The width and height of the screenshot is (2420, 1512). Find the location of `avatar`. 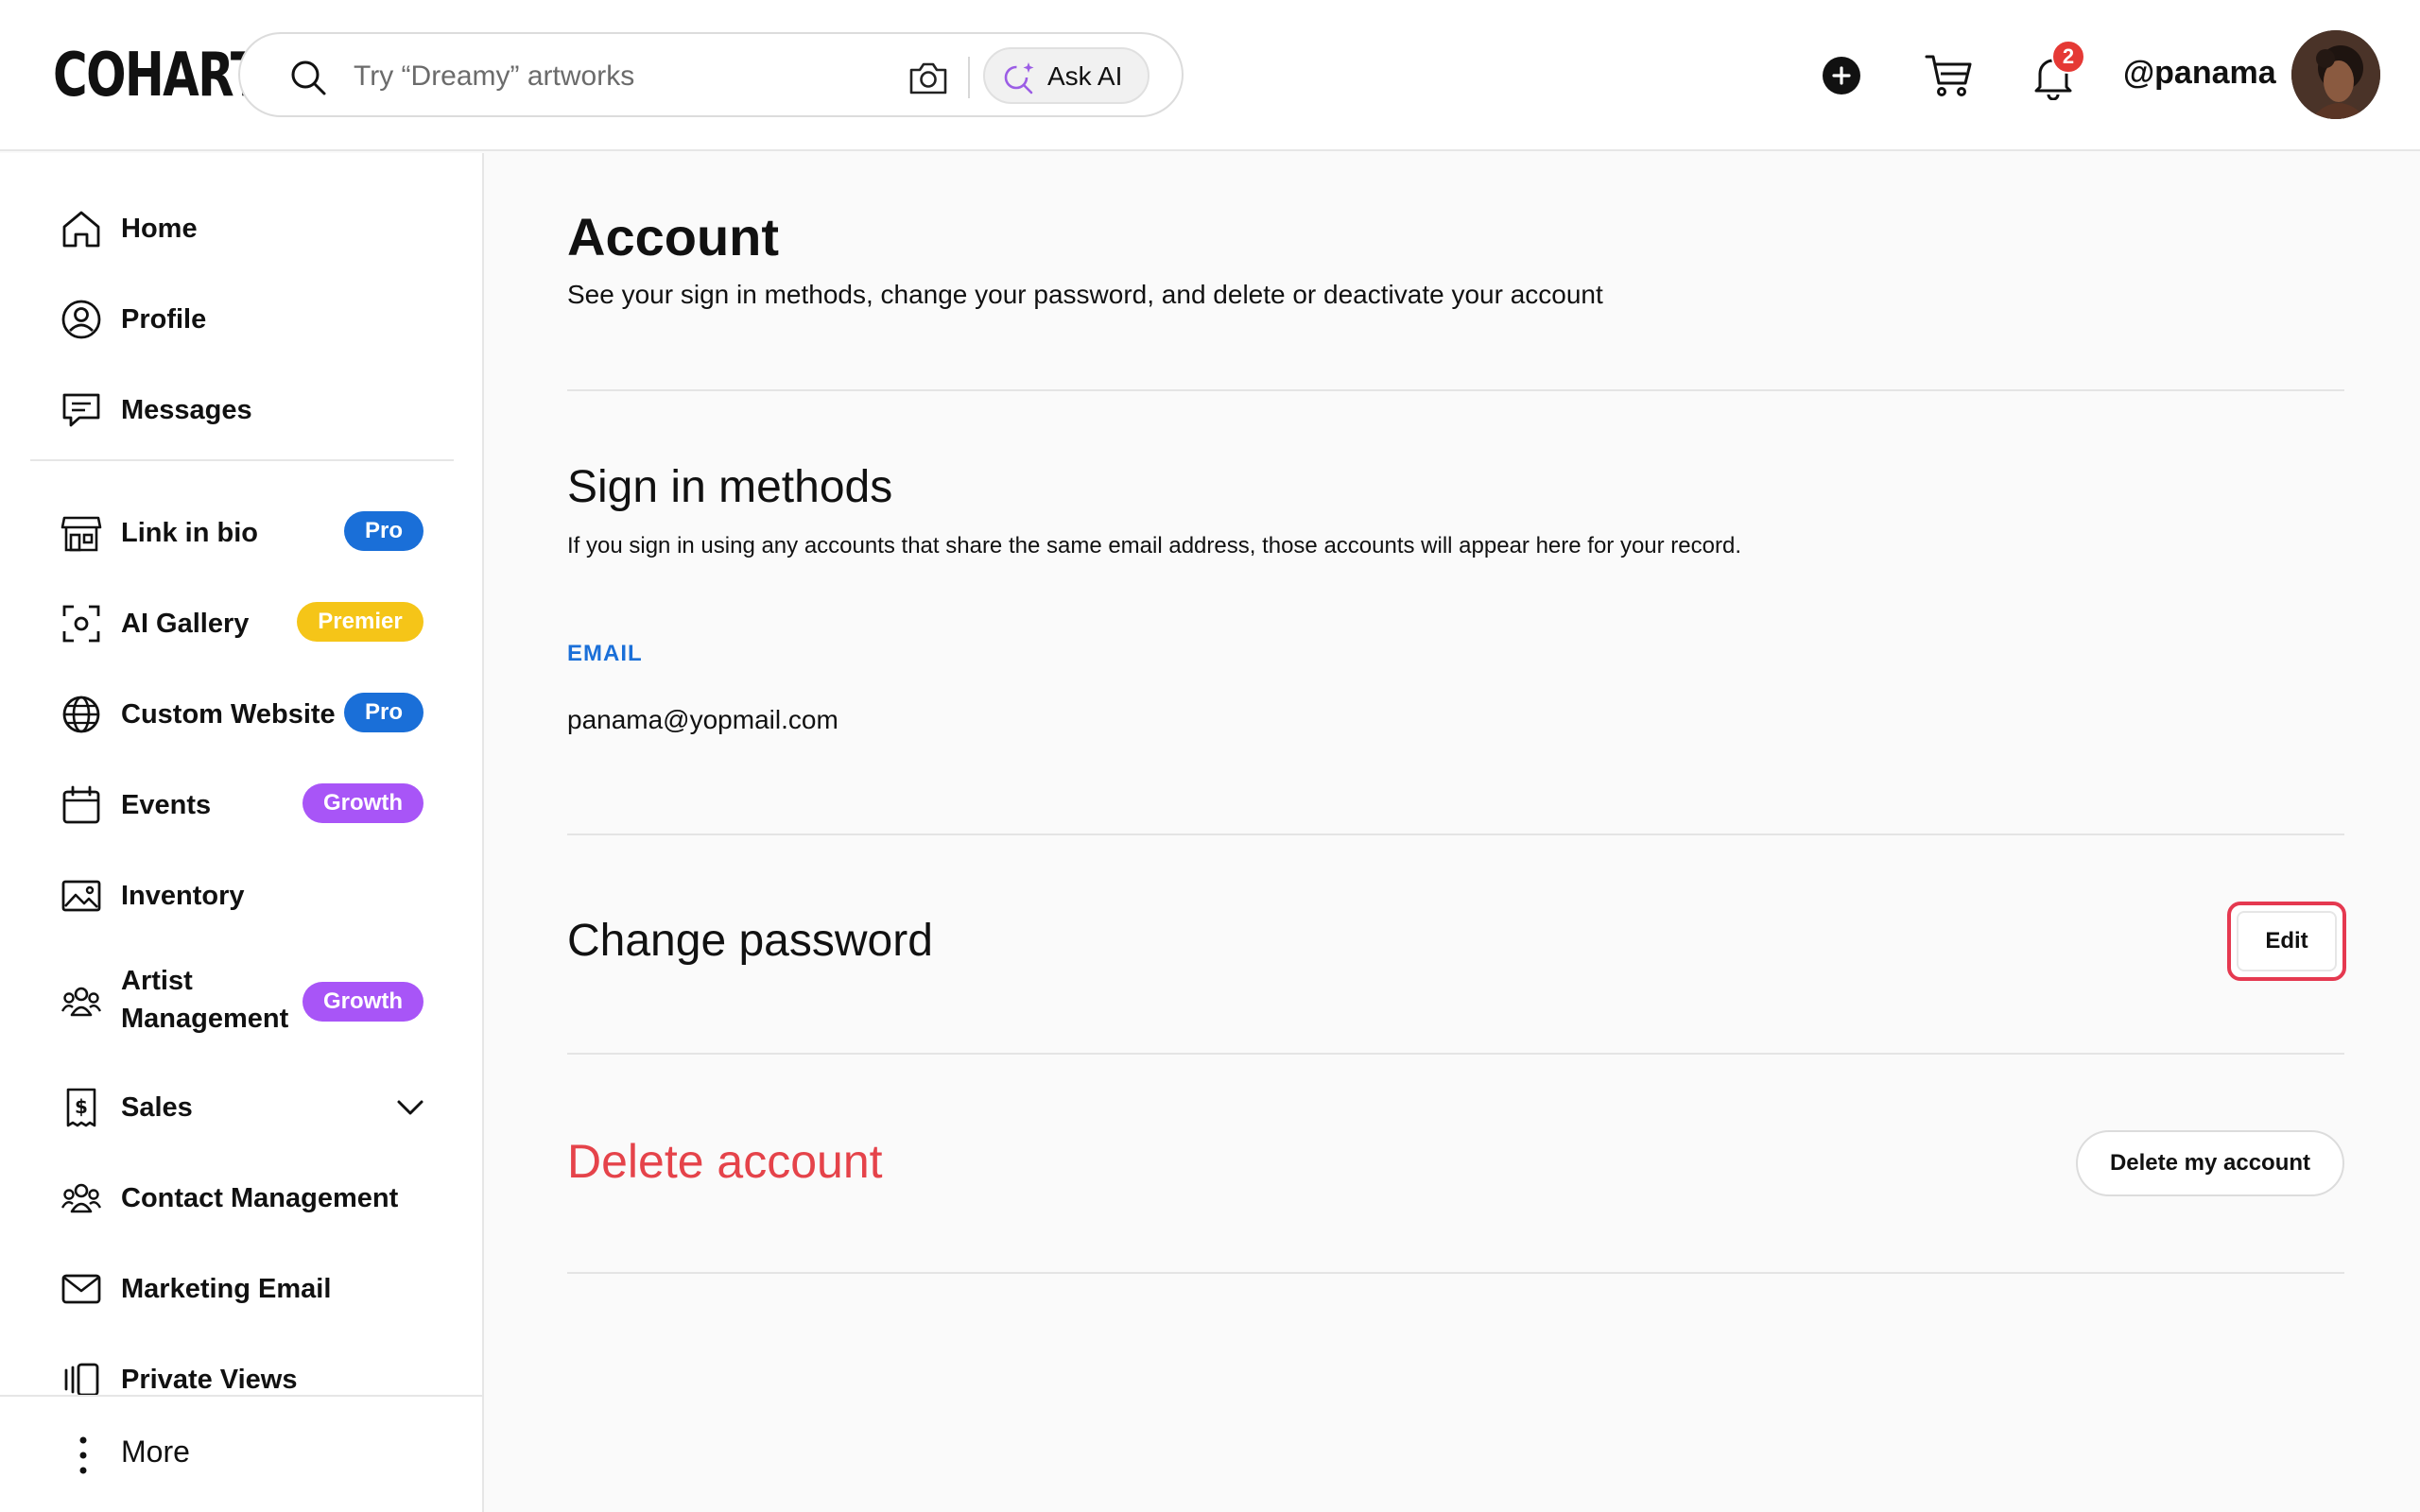

avatar is located at coordinates (2335, 74).